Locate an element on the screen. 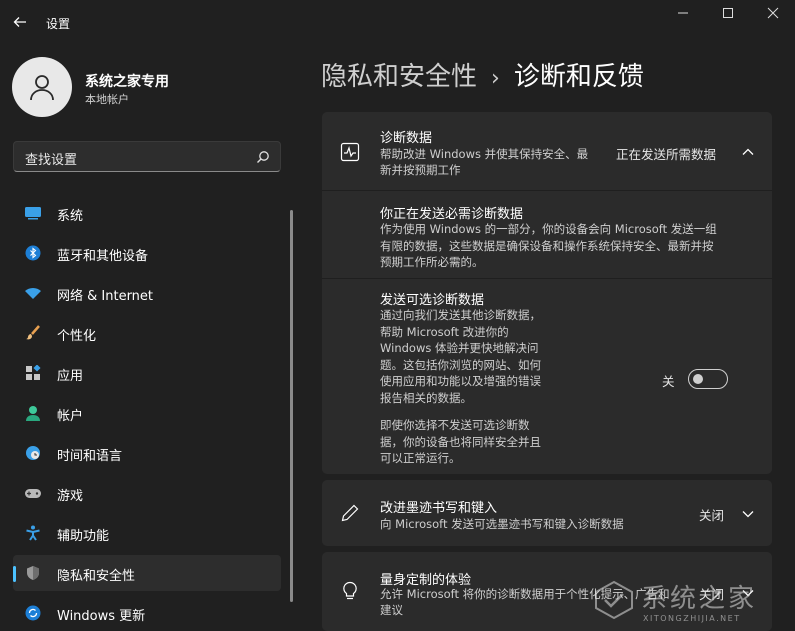 This screenshot has width=795, height=631. account-type: 本地帐户 is located at coordinates (107, 99).